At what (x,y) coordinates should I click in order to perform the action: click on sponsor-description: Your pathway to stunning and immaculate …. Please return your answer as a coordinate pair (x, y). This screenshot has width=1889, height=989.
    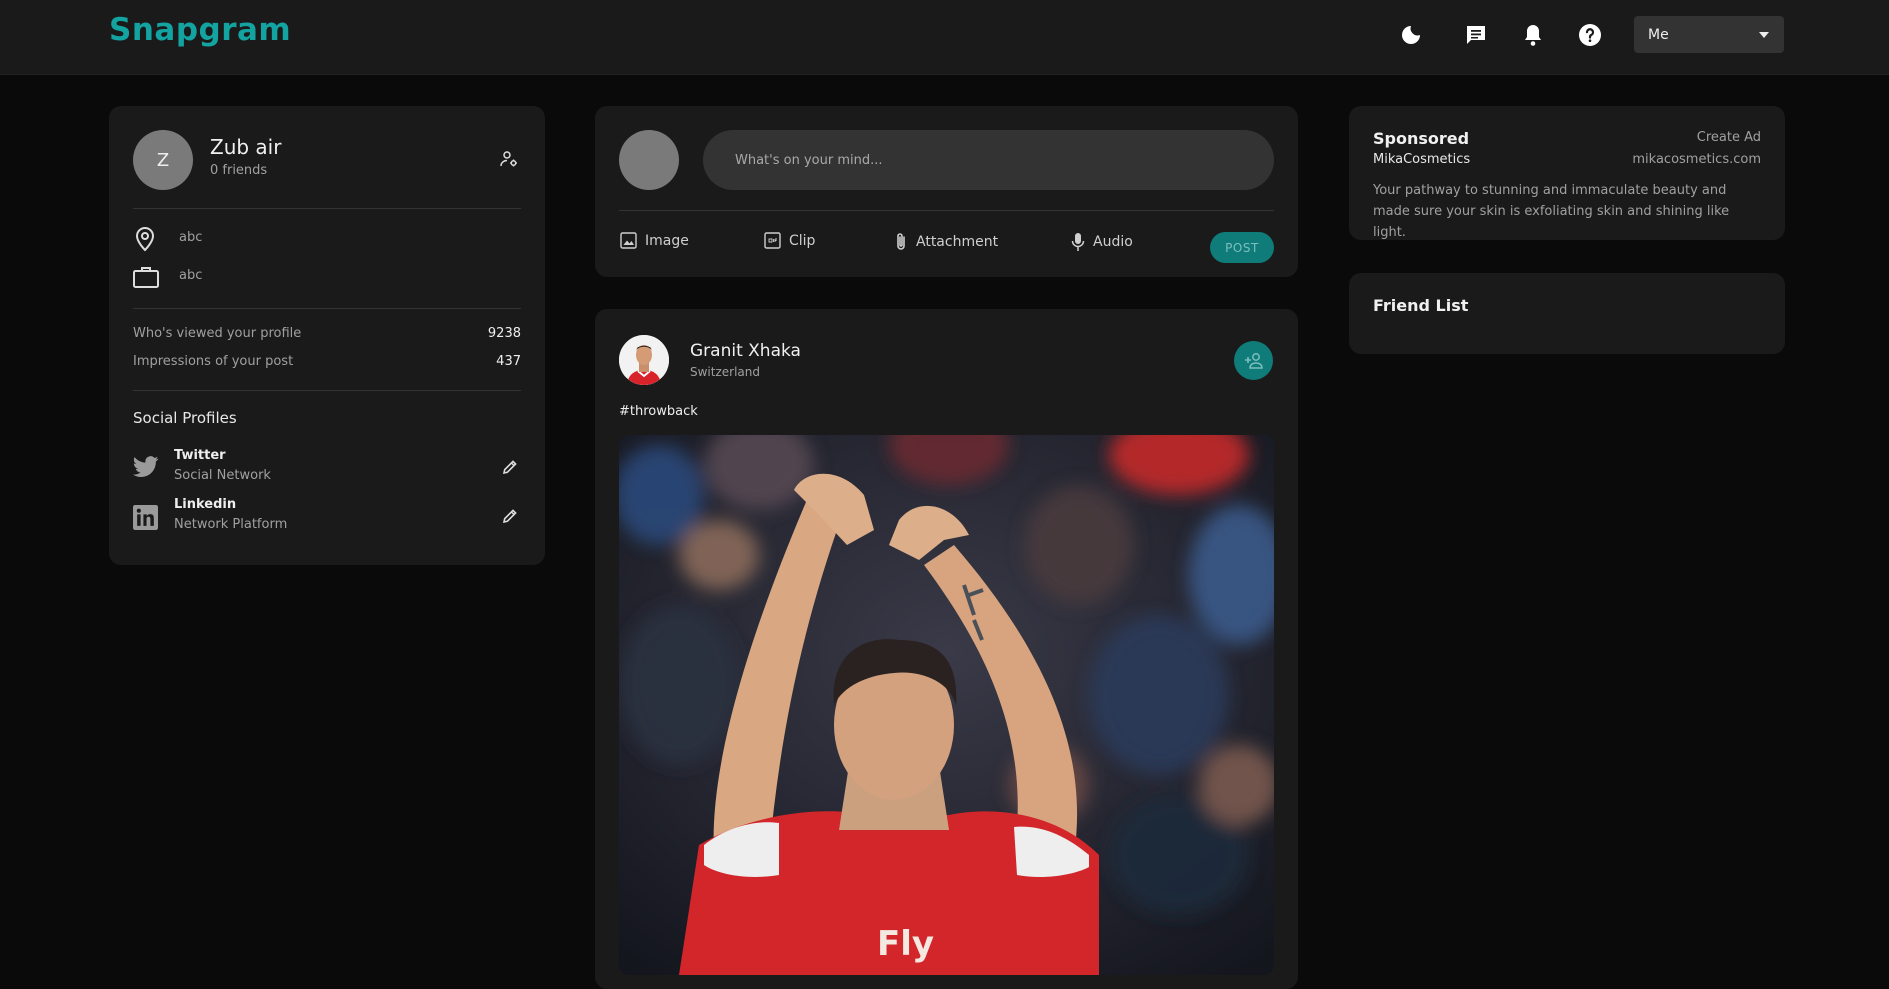
    Looking at the image, I should click on (1551, 211).